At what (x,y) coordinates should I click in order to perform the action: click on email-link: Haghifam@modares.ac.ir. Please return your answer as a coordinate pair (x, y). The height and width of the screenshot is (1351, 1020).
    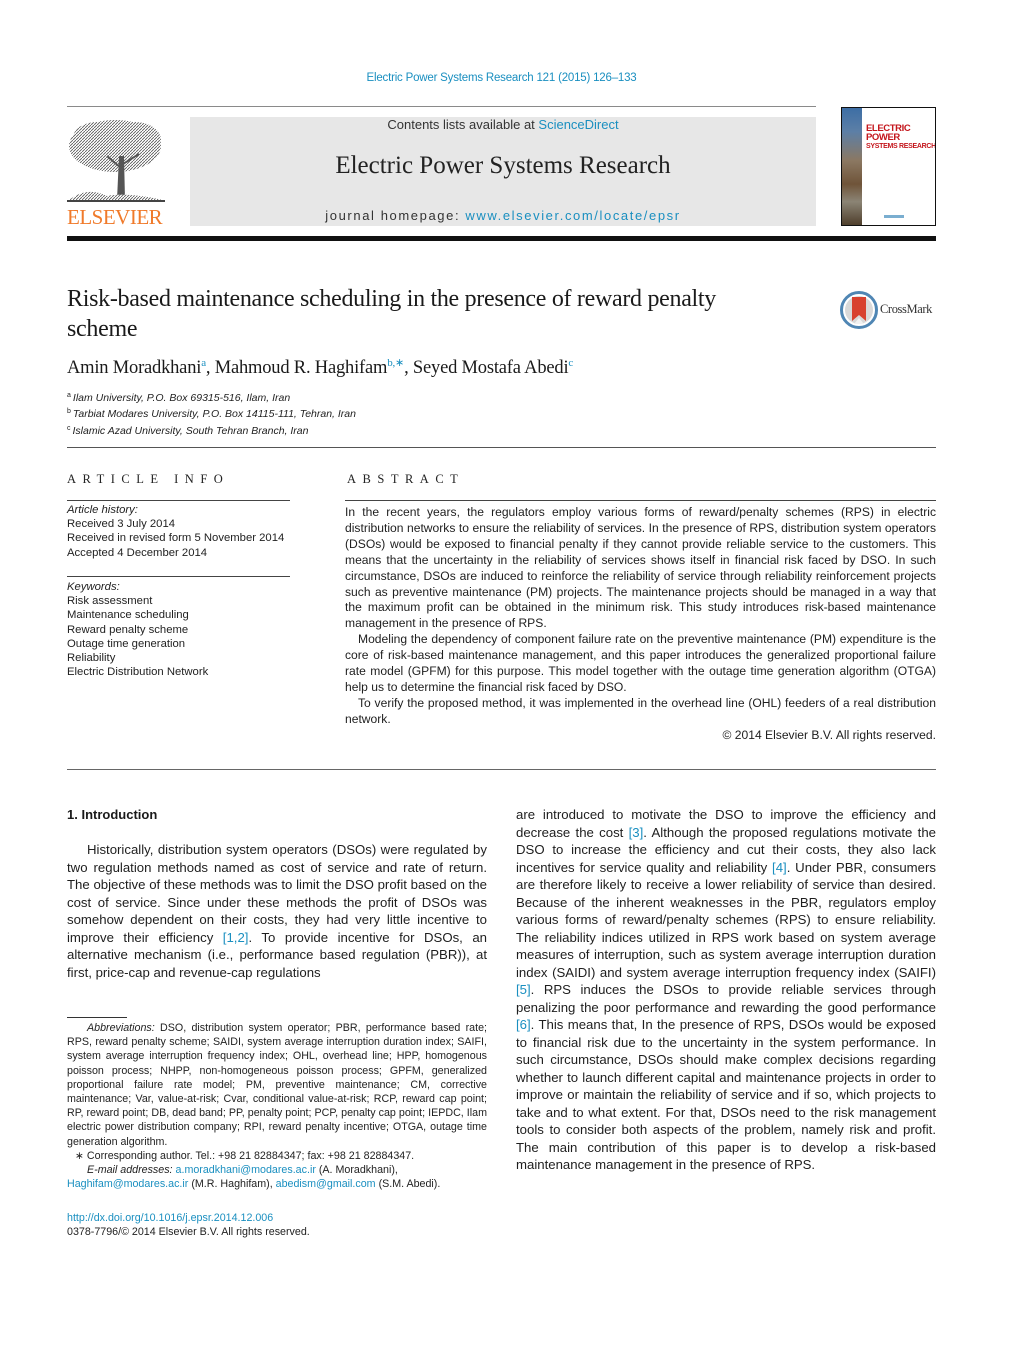
    Looking at the image, I should click on (127, 1184).